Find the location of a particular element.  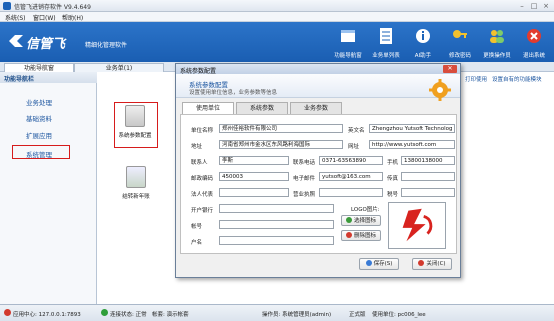

contact-field: 李斯 is located at coordinates (254, 160).